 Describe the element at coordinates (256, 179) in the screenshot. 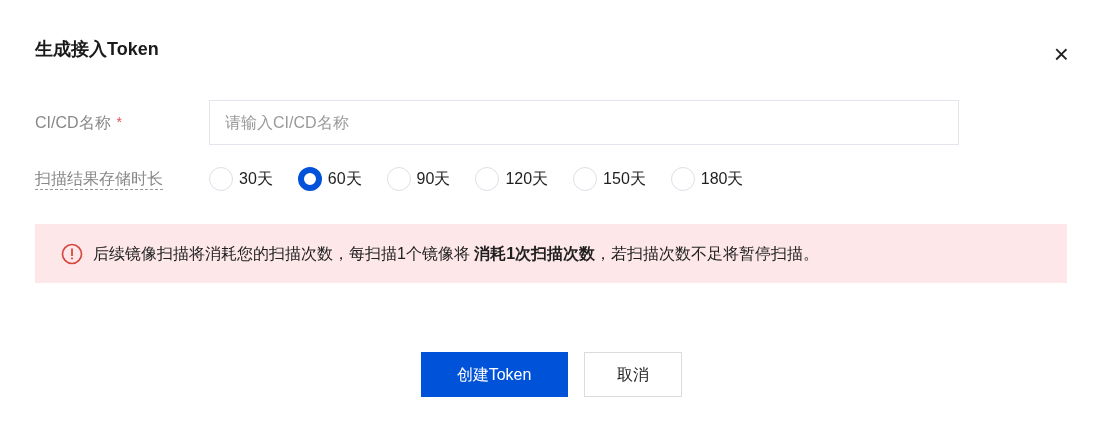

I see `radio-label: 30天` at that location.